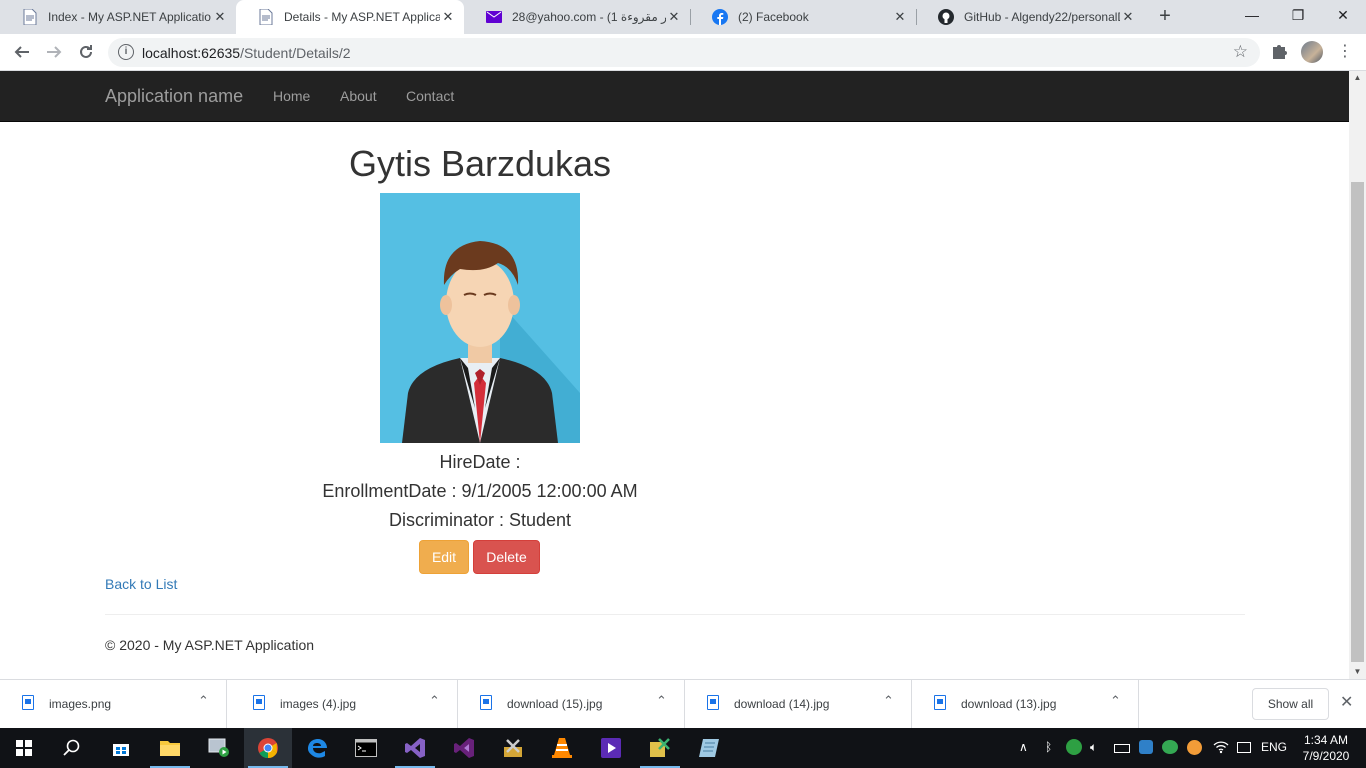 This screenshot has height=768, width=1366. What do you see at coordinates (1023, 747) in the screenshot?
I see `chevron-up-icon: ∧` at bounding box center [1023, 747].